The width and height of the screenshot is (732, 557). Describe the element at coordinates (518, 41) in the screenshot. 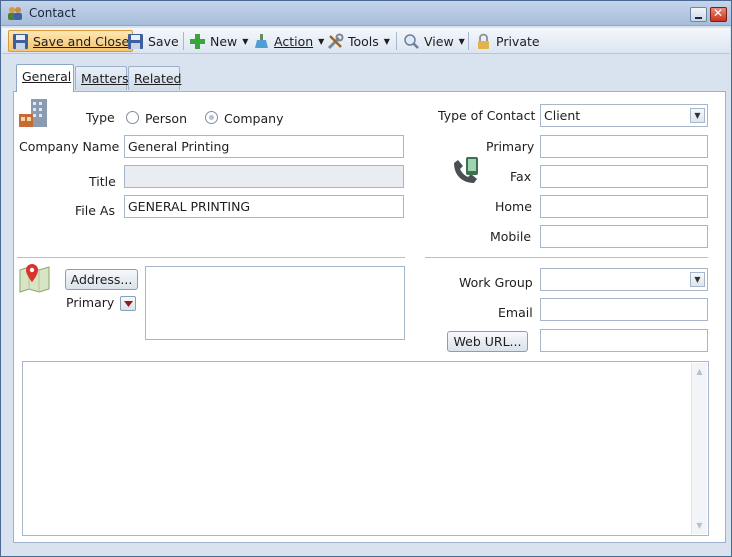

I see `private-label: Private` at that location.